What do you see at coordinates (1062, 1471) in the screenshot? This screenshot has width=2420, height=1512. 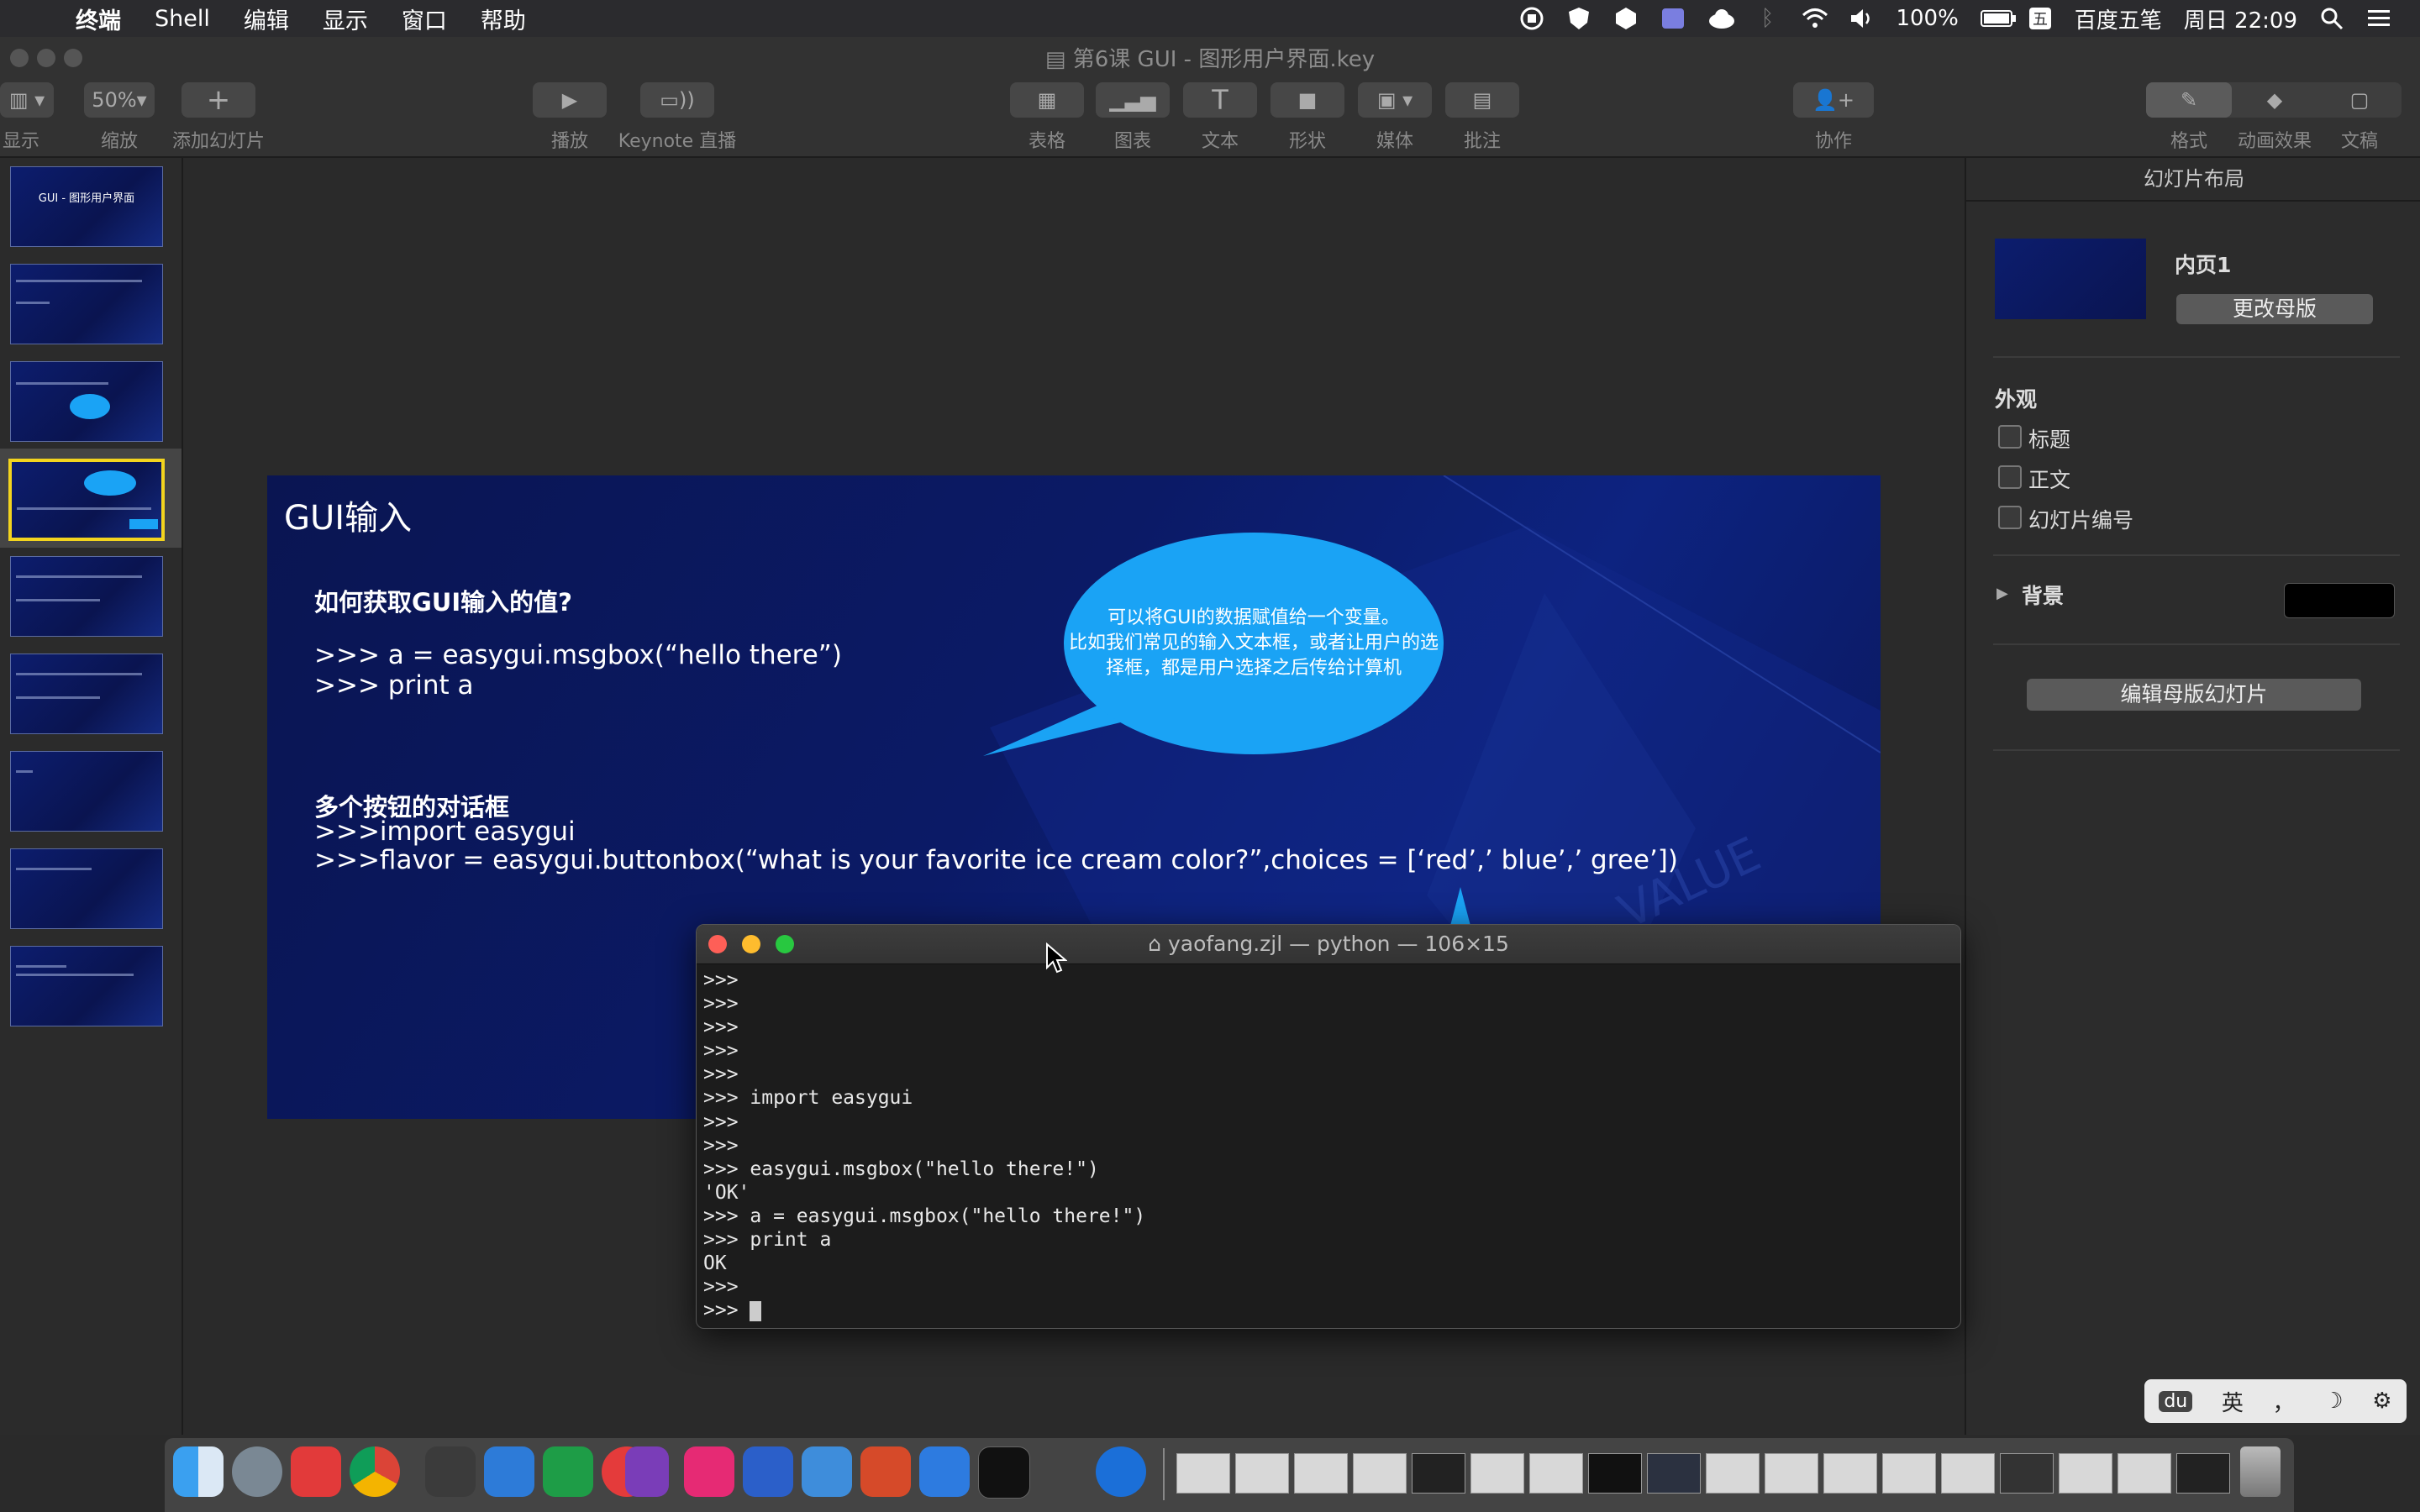 I see `pen-app-icon` at bounding box center [1062, 1471].